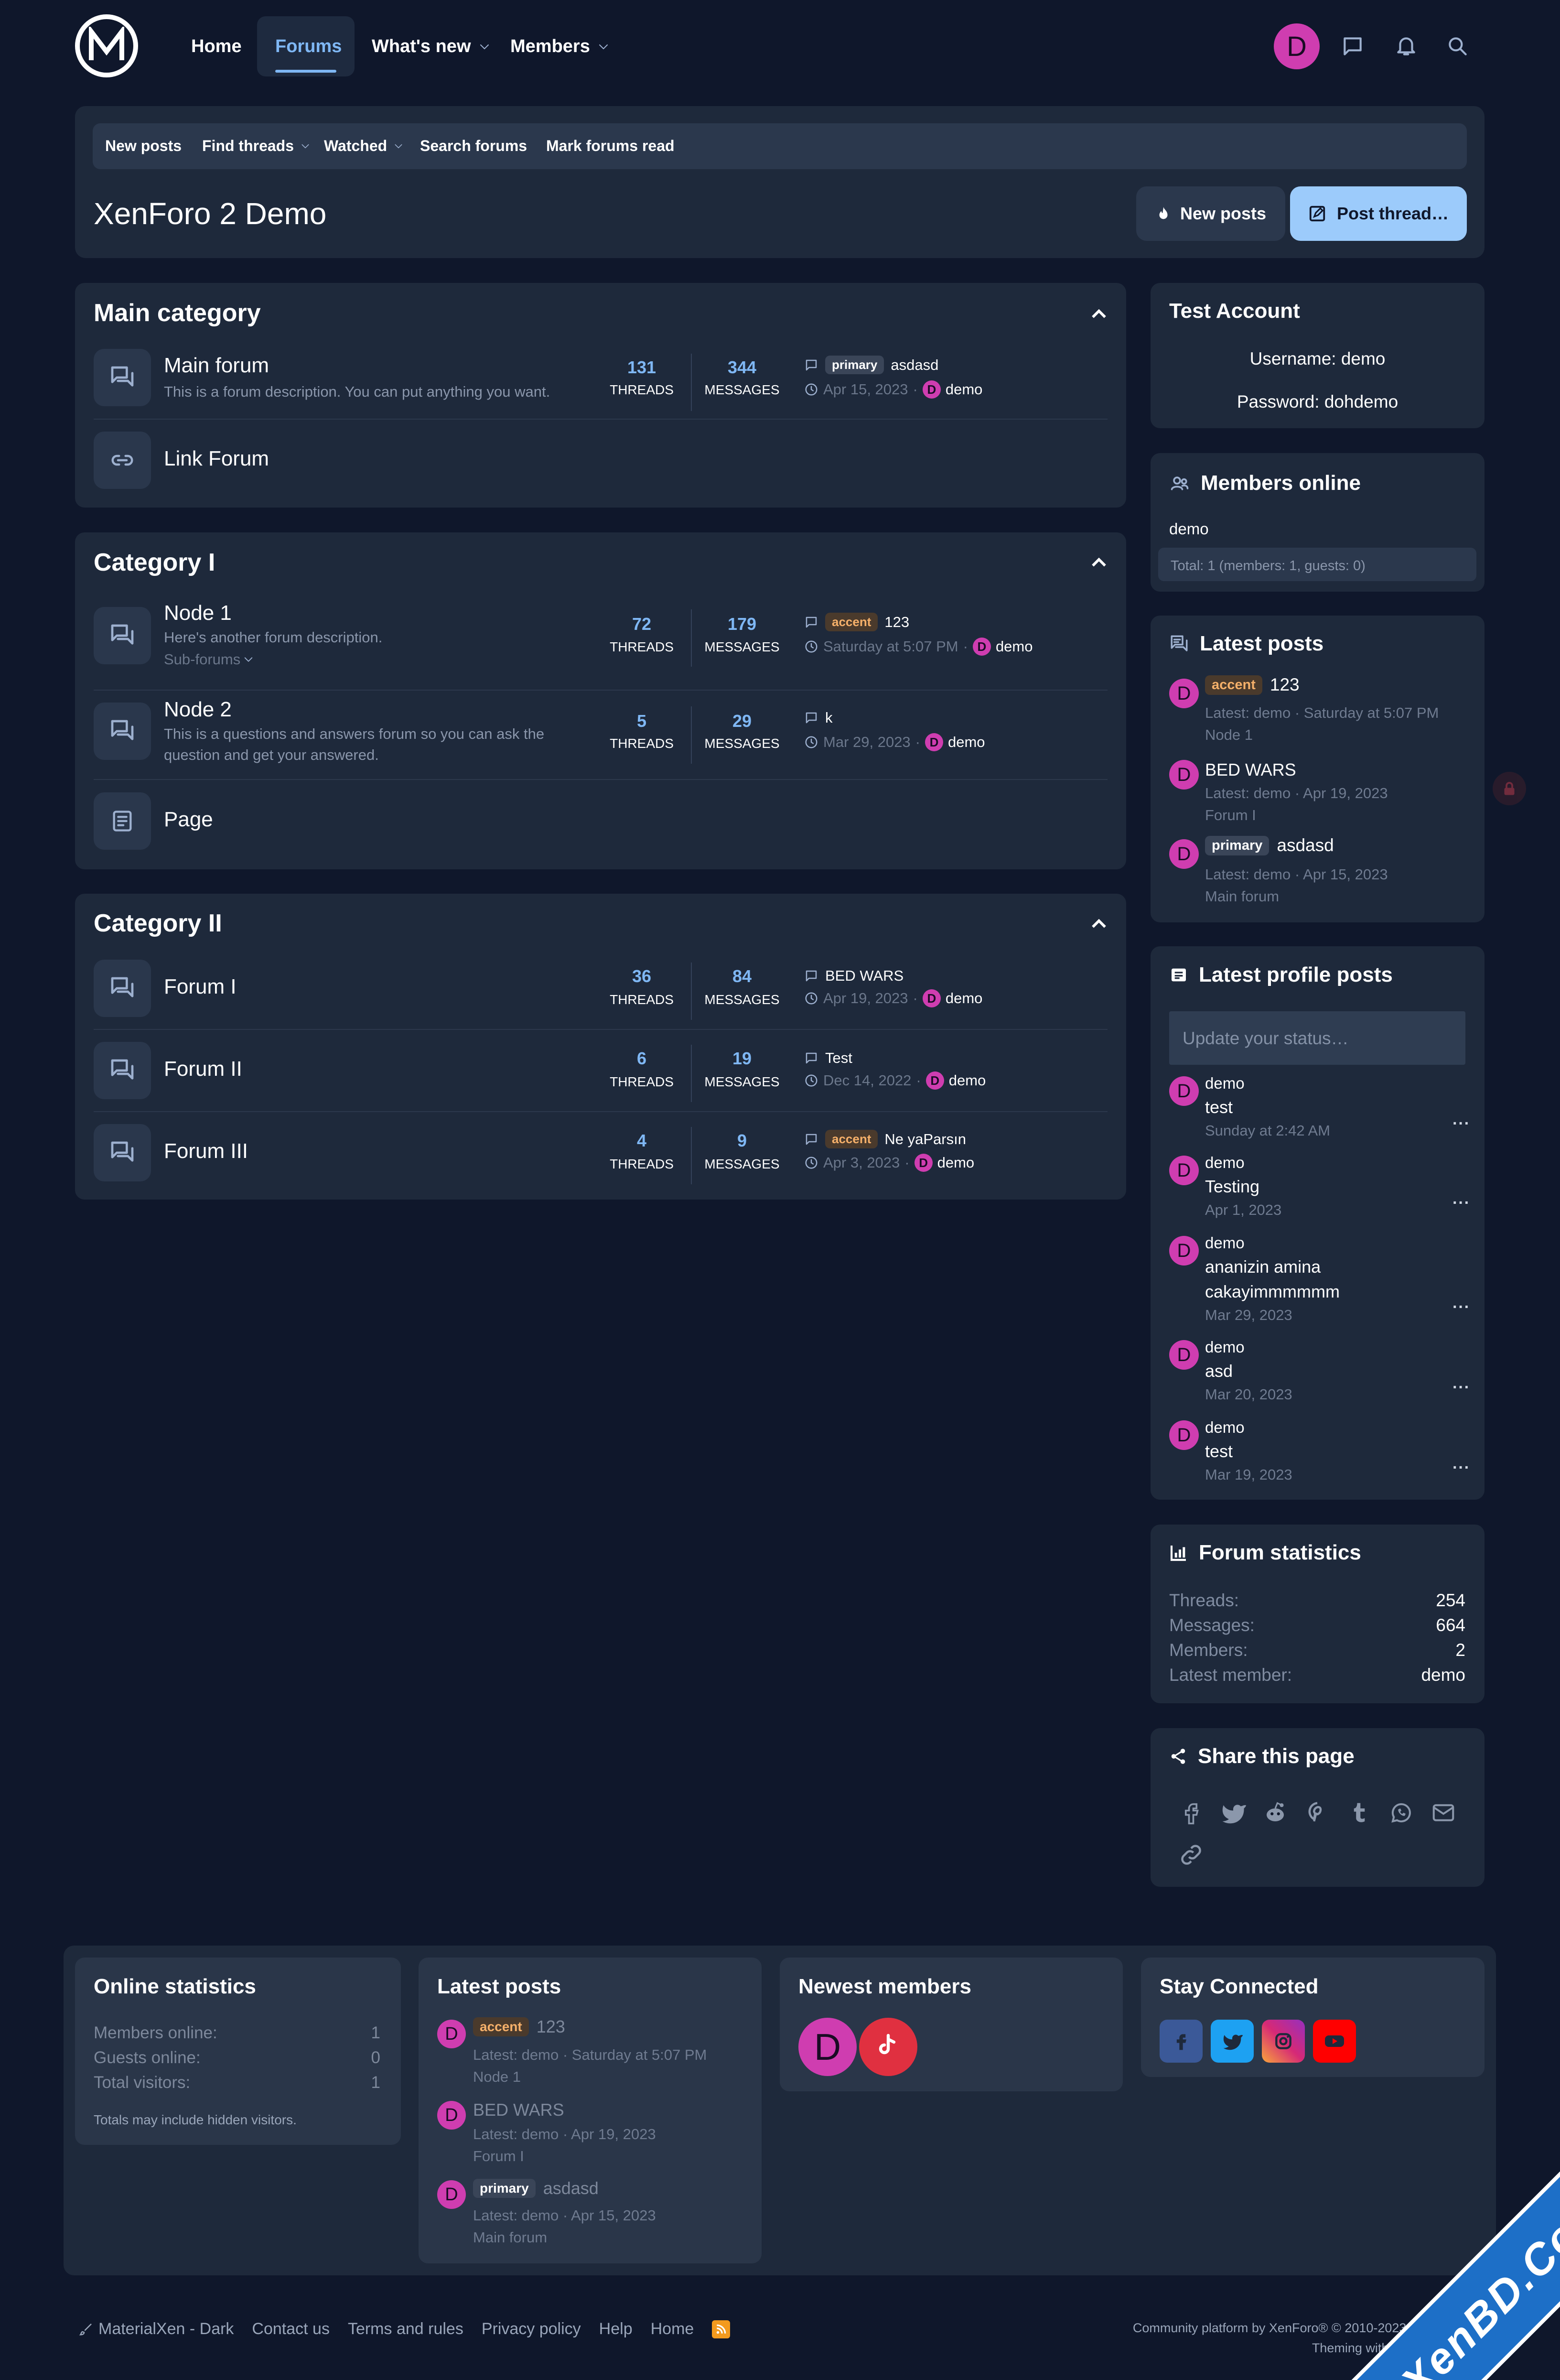 The height and width of the screenshot is (2380, 1560). I want to click on facebook-icon, so click(1191, 1813).